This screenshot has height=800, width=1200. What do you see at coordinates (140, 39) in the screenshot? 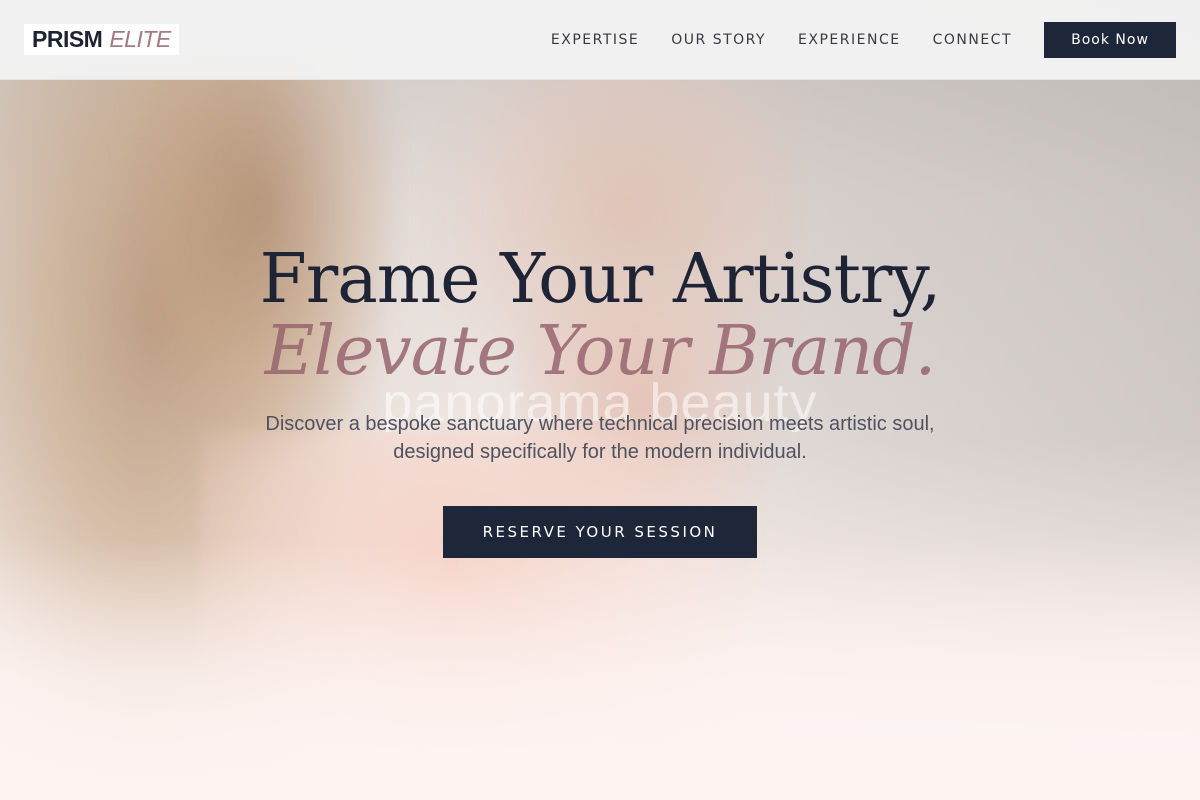
I see `brand-name-sub: ELITE` at bounding box center [140, 39].